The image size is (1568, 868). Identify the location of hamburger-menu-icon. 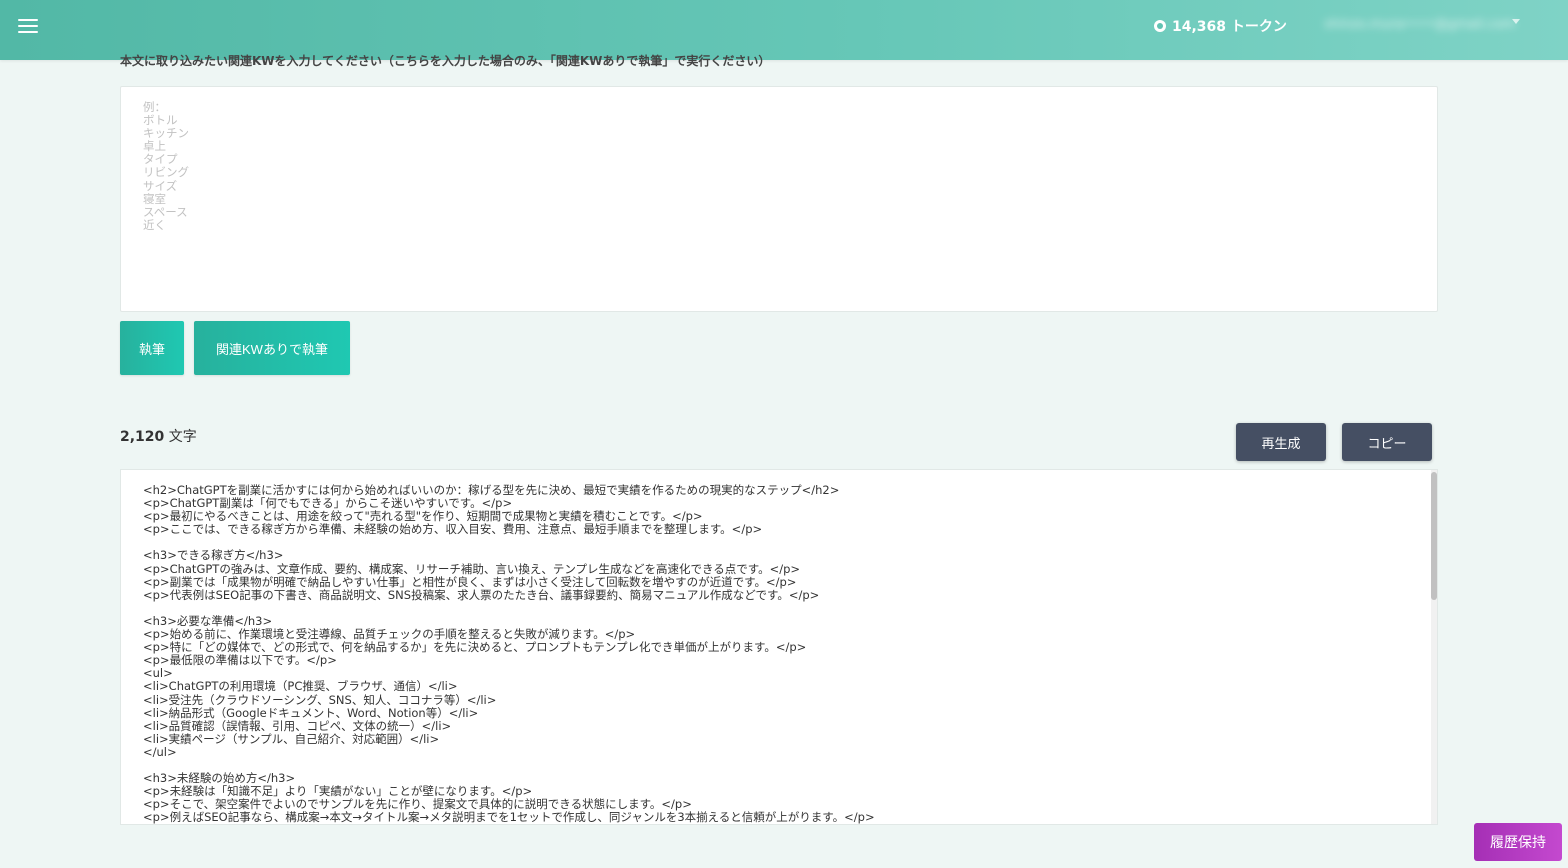
(29, 27).